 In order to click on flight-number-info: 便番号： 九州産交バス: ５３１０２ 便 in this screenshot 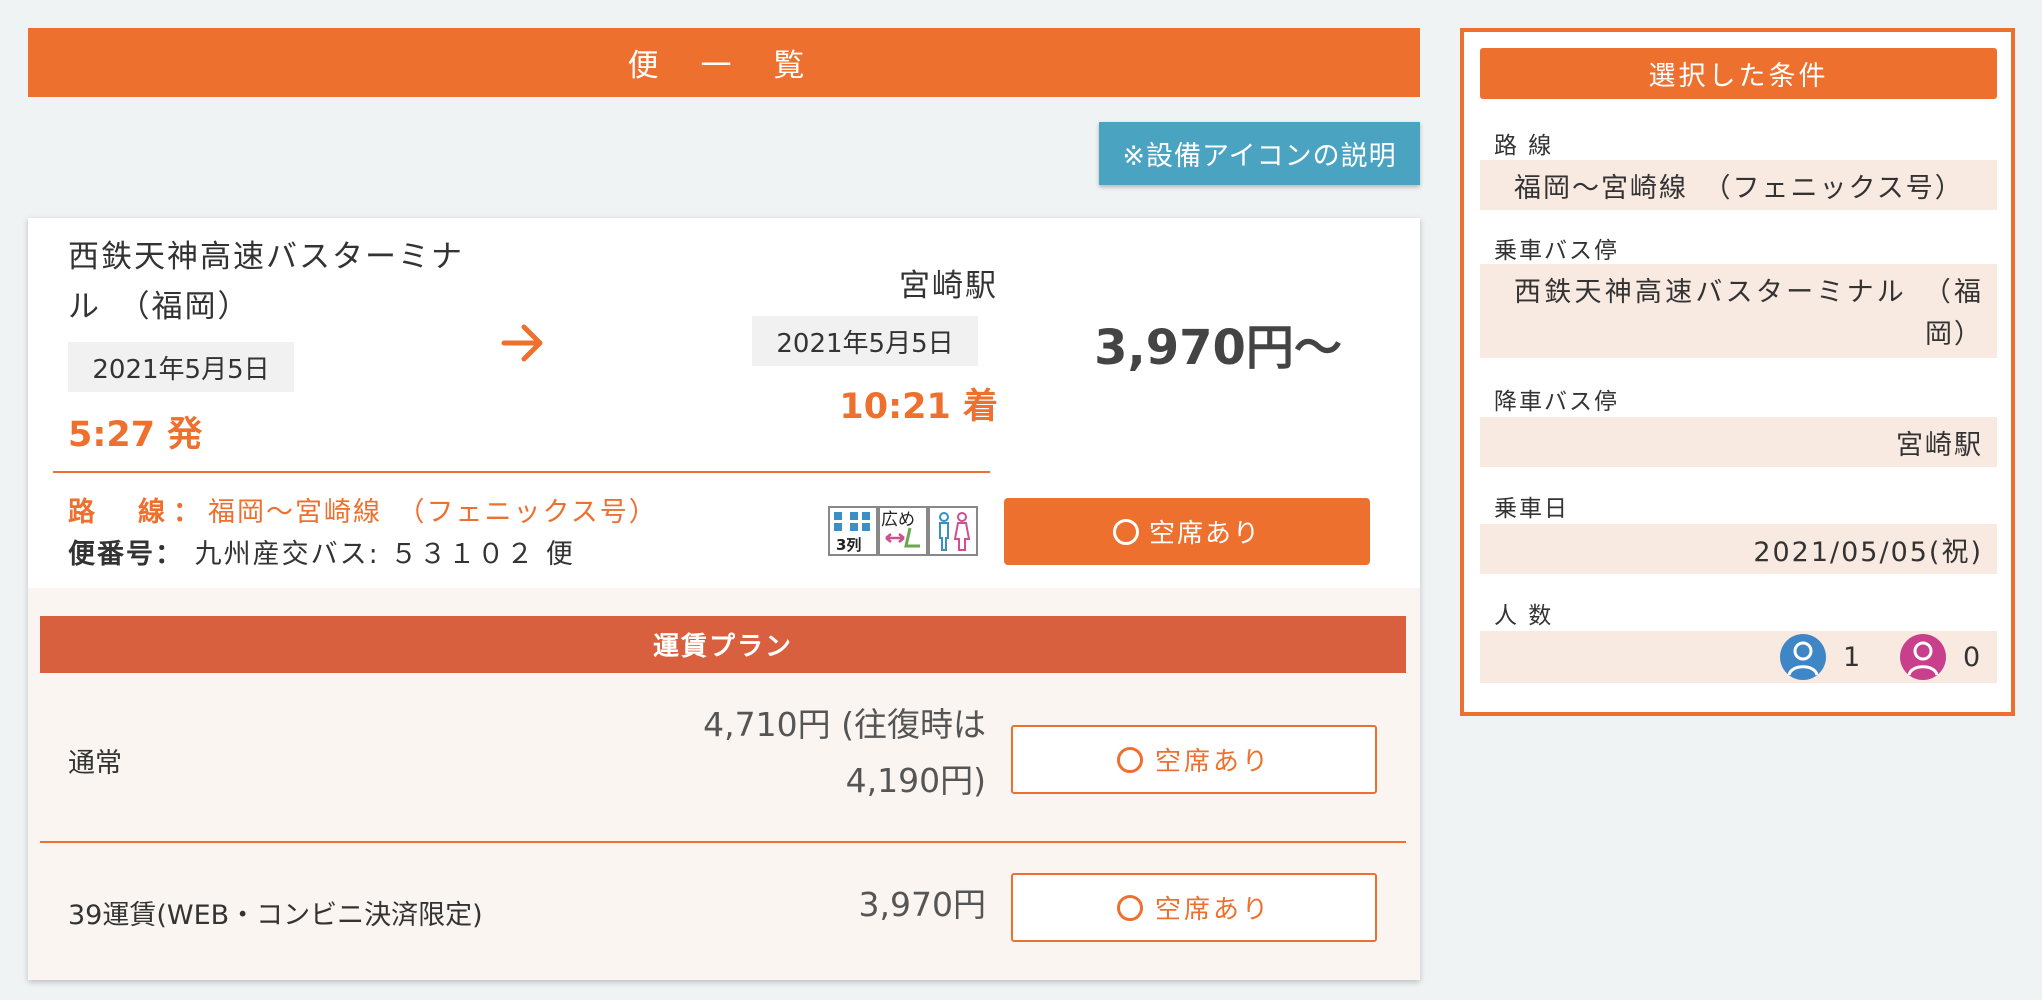, I will do `click(321, 551)`.